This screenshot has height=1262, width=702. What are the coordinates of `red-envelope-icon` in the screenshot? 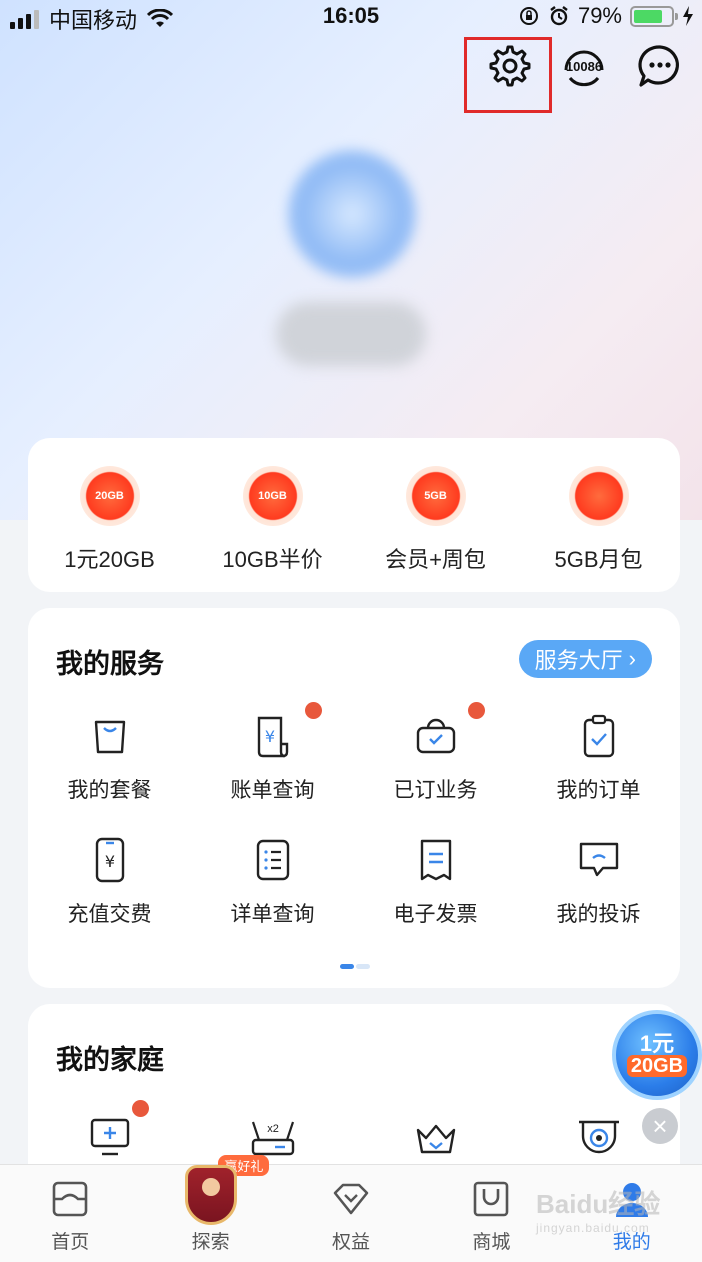 It's located at (598, 496).